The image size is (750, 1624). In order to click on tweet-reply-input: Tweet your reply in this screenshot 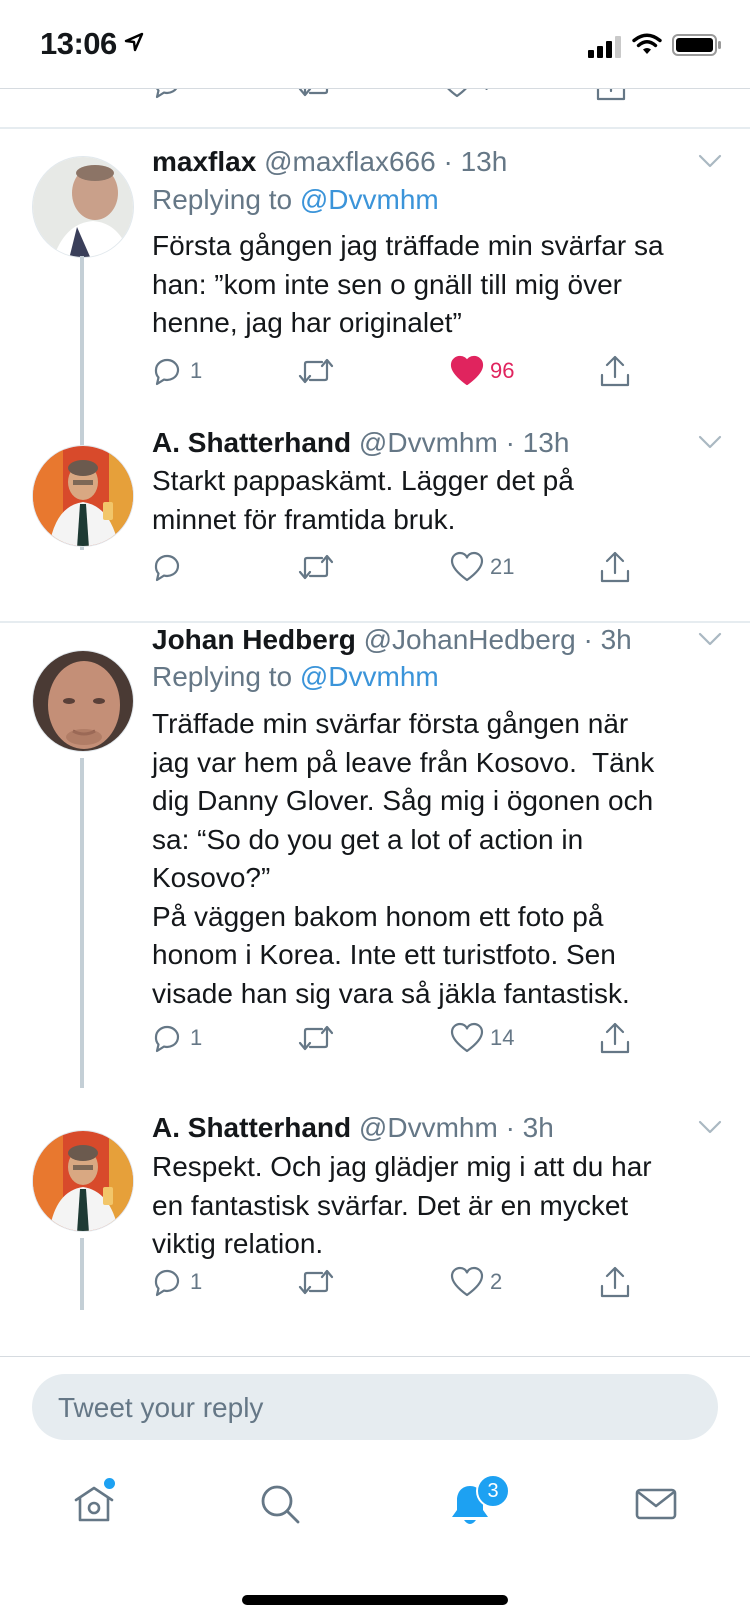, I will do `click(375, 1407)`.